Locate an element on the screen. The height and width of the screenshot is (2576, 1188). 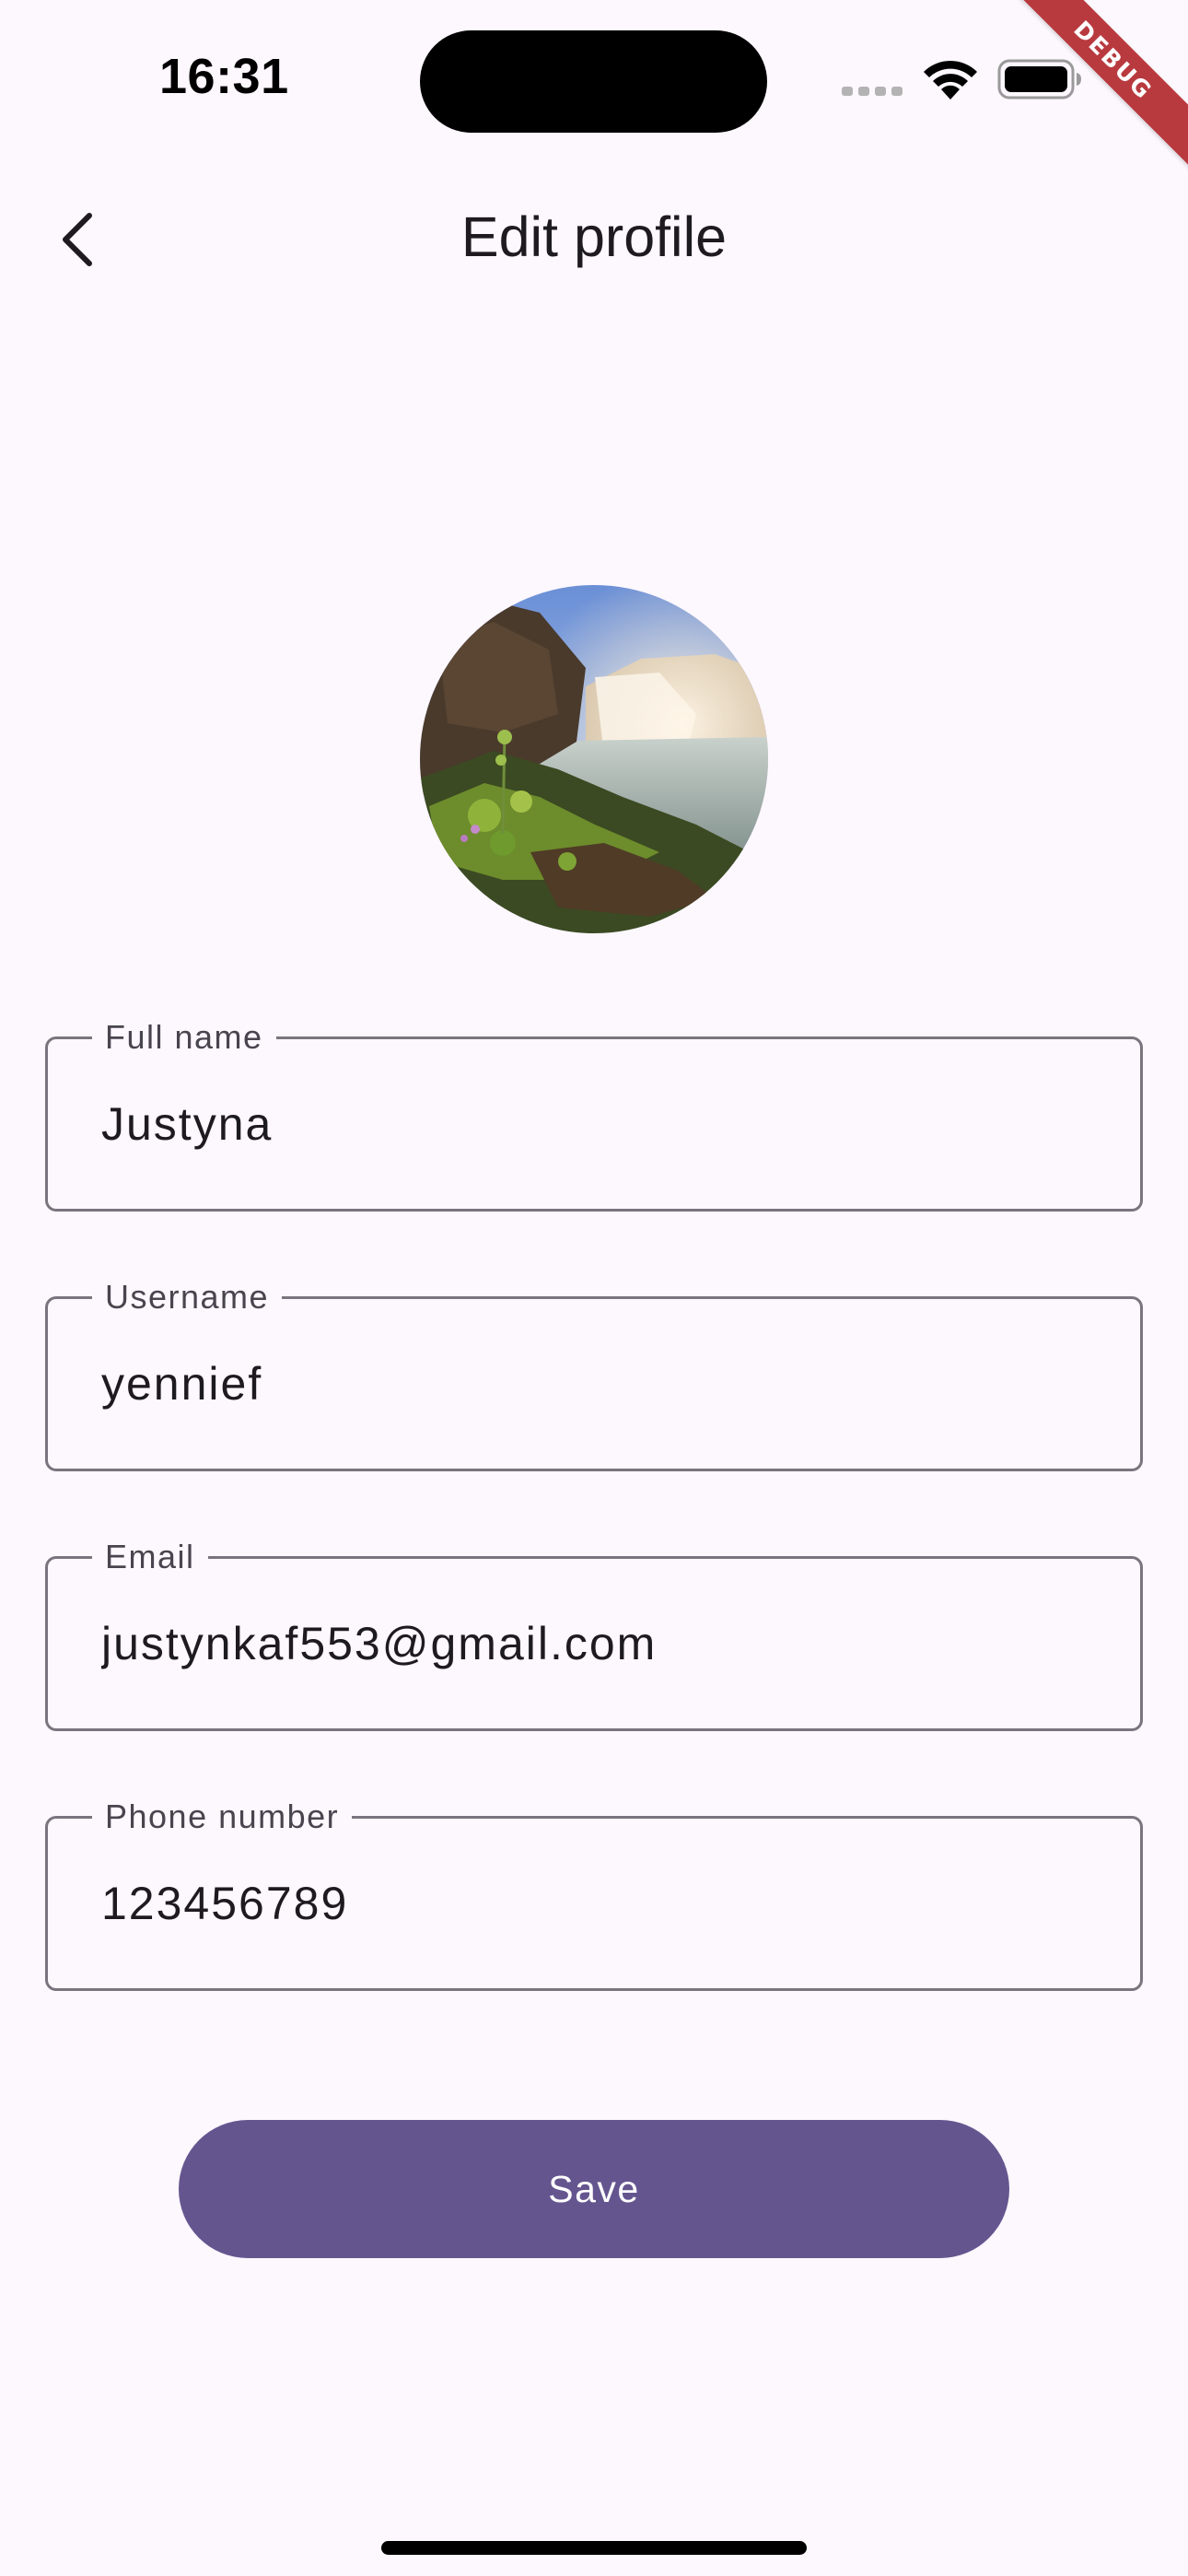
page-title: Edit profile is located at coordinates (594, 236).